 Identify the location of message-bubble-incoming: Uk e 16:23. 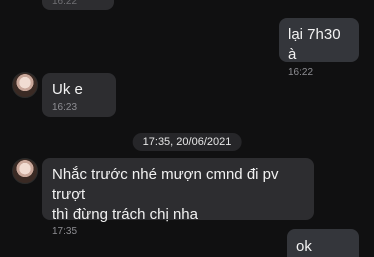
(79, 95).